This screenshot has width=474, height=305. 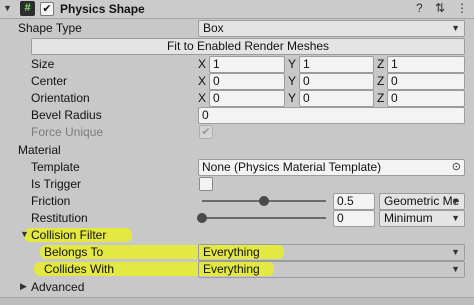 I want to click on material-section-row: Material, so click(x=237, y=150).